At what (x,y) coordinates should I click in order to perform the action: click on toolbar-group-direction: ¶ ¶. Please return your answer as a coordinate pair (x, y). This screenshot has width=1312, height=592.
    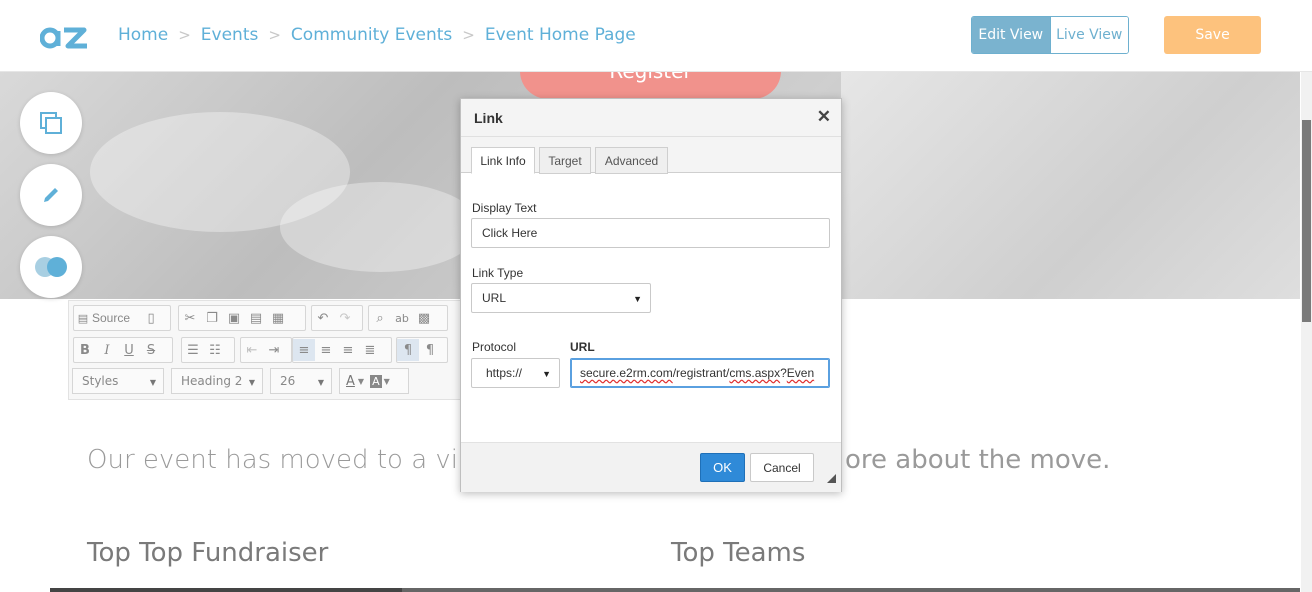
    Looking at the image, I should click on (422, 350).